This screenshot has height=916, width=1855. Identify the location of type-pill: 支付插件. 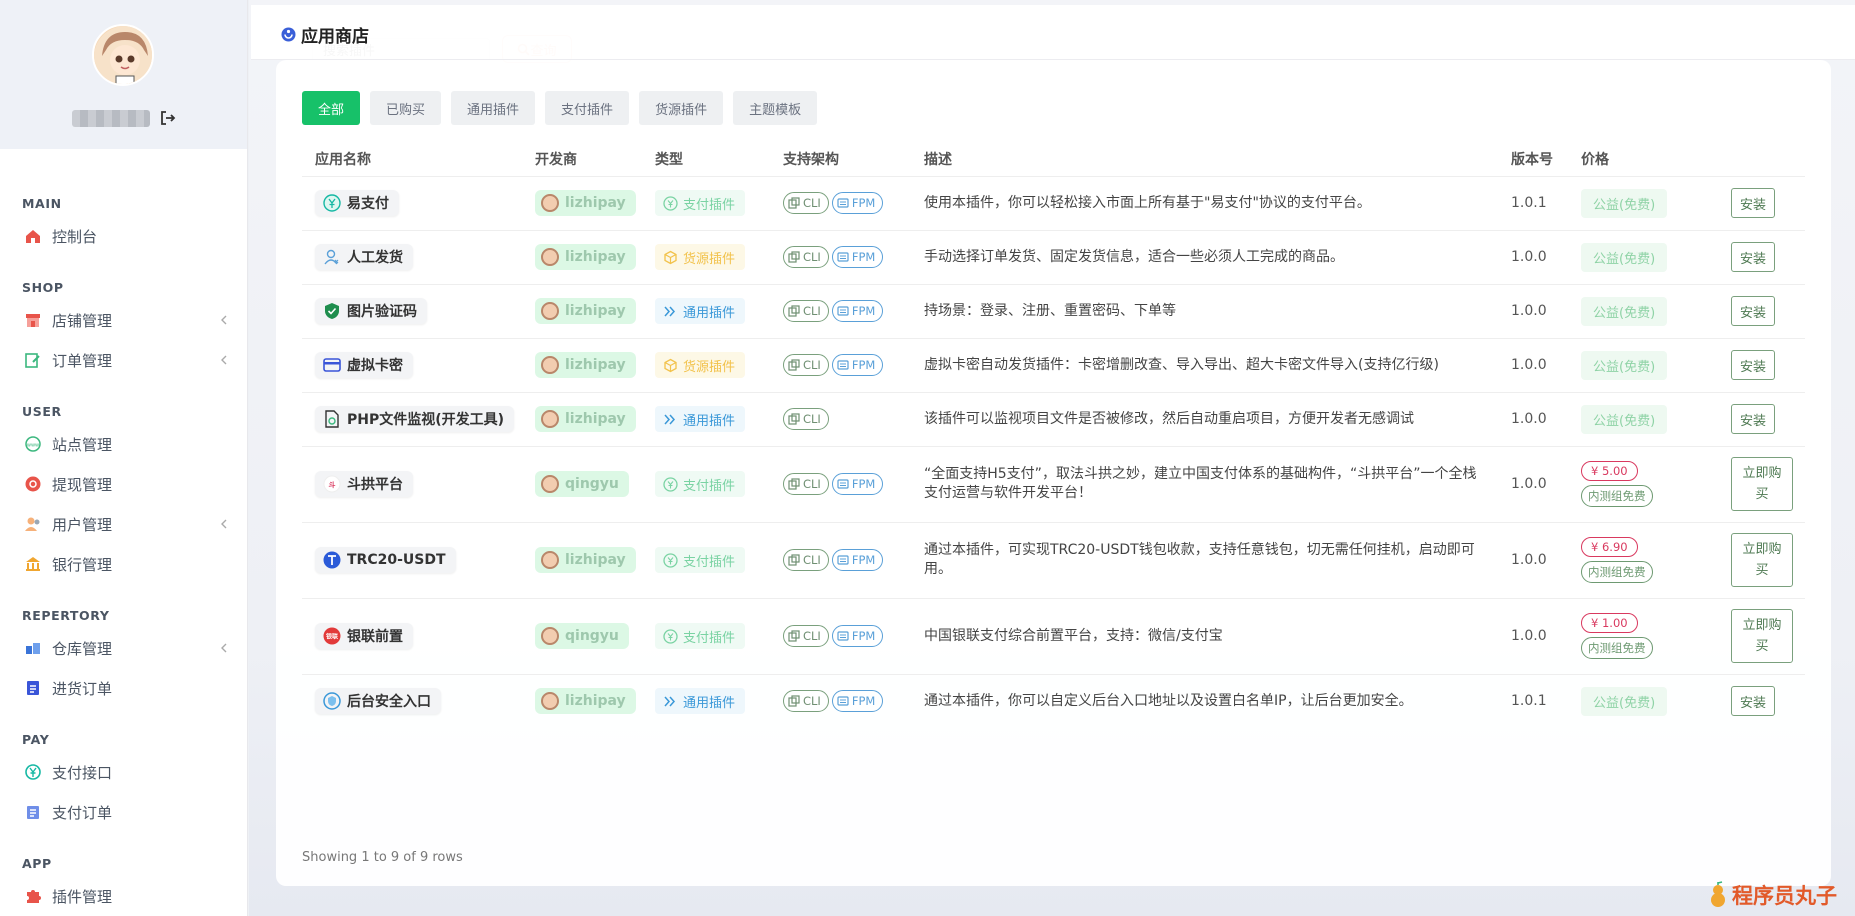
(700, 636).